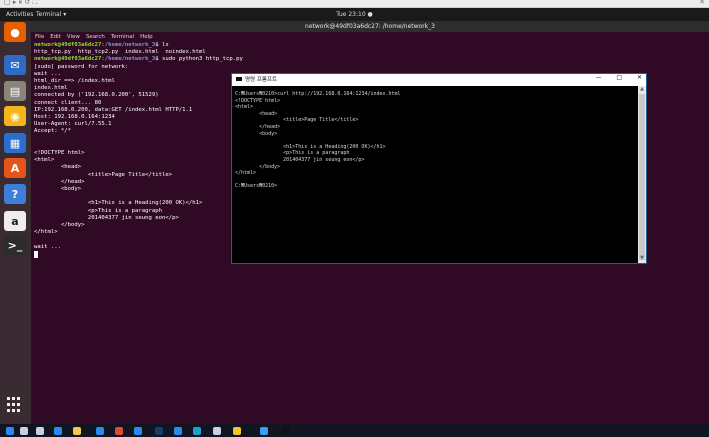 The height and width of the screenshot is (437, 709). What do you see at coordinates (55, 37) in the screenshot?
I see `menu-edit: Edit` at bounding box center [55, 37].